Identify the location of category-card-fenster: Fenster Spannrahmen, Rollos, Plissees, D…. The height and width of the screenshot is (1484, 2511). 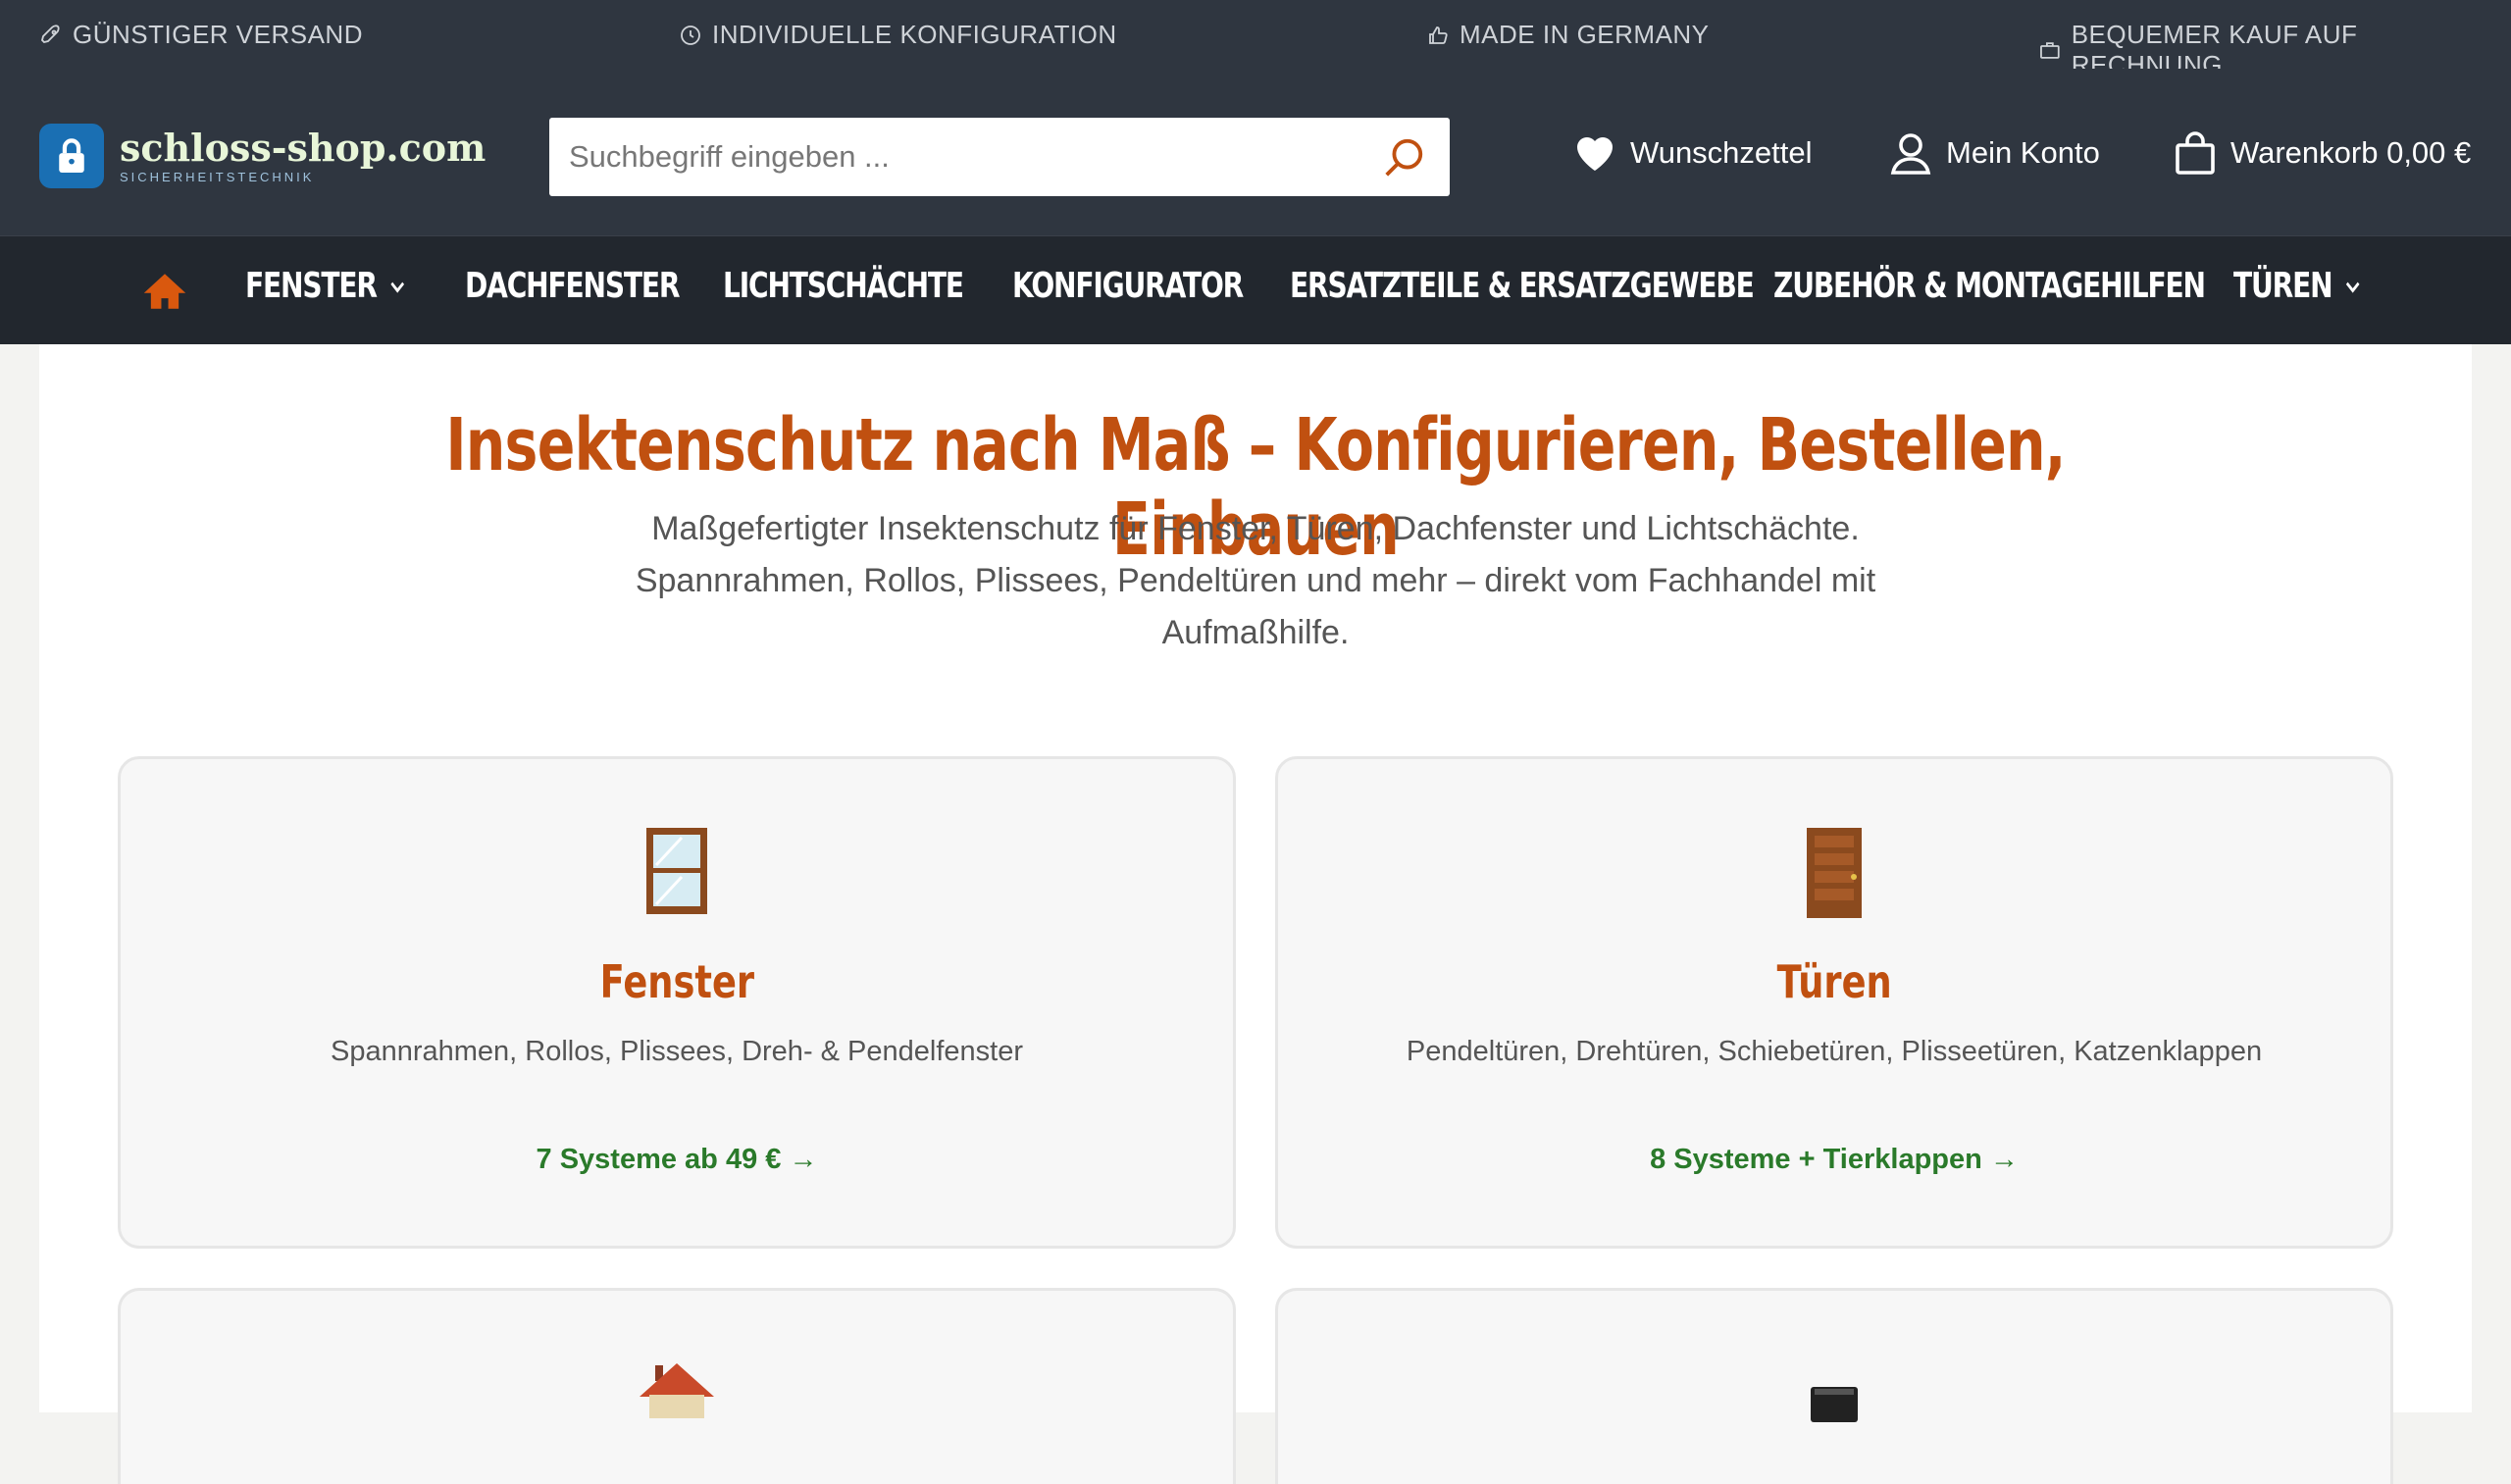
(677, 1002).